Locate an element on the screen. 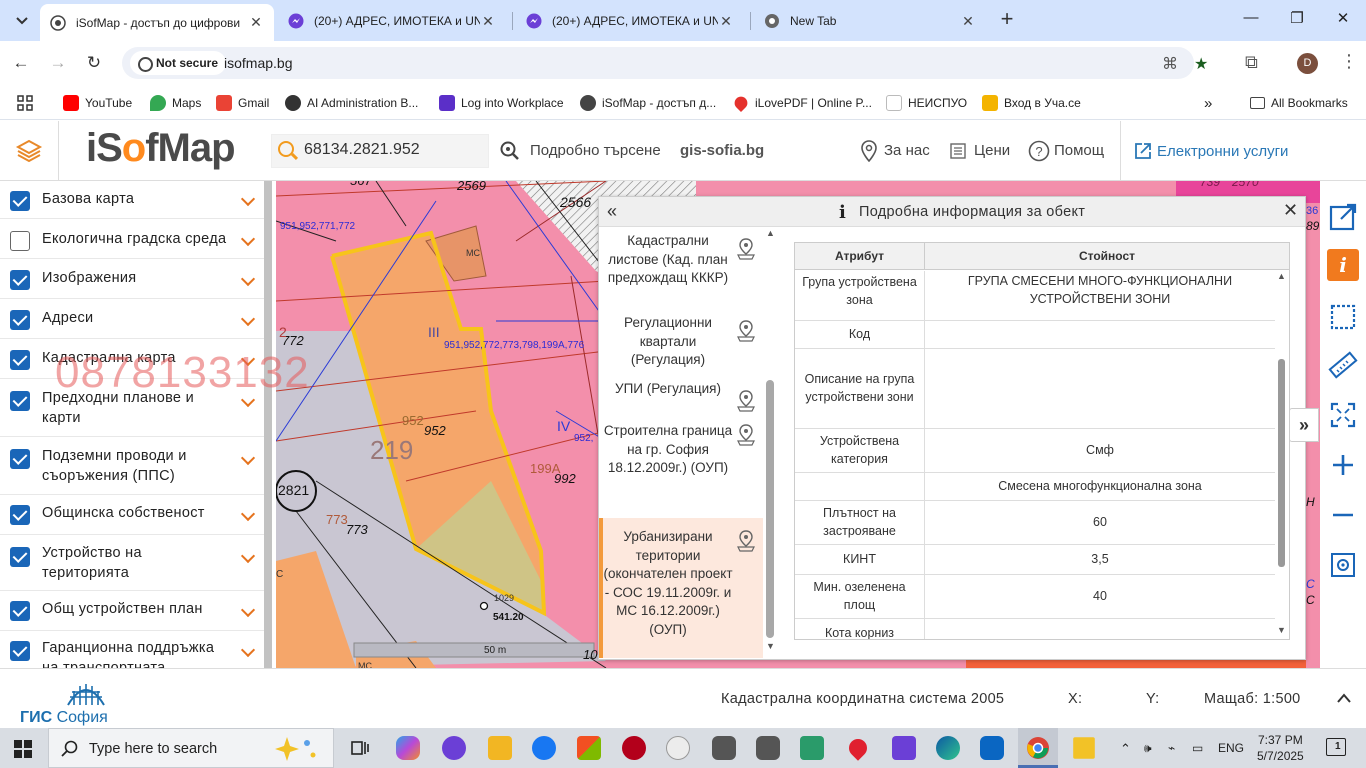  chevron-up-icon is located at coordinates (1344, 698).